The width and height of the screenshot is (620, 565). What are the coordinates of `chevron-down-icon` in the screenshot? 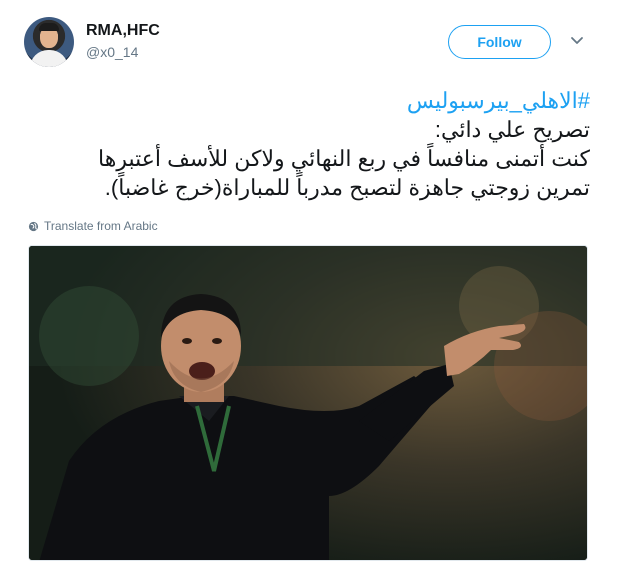 It's located at (577, 41).